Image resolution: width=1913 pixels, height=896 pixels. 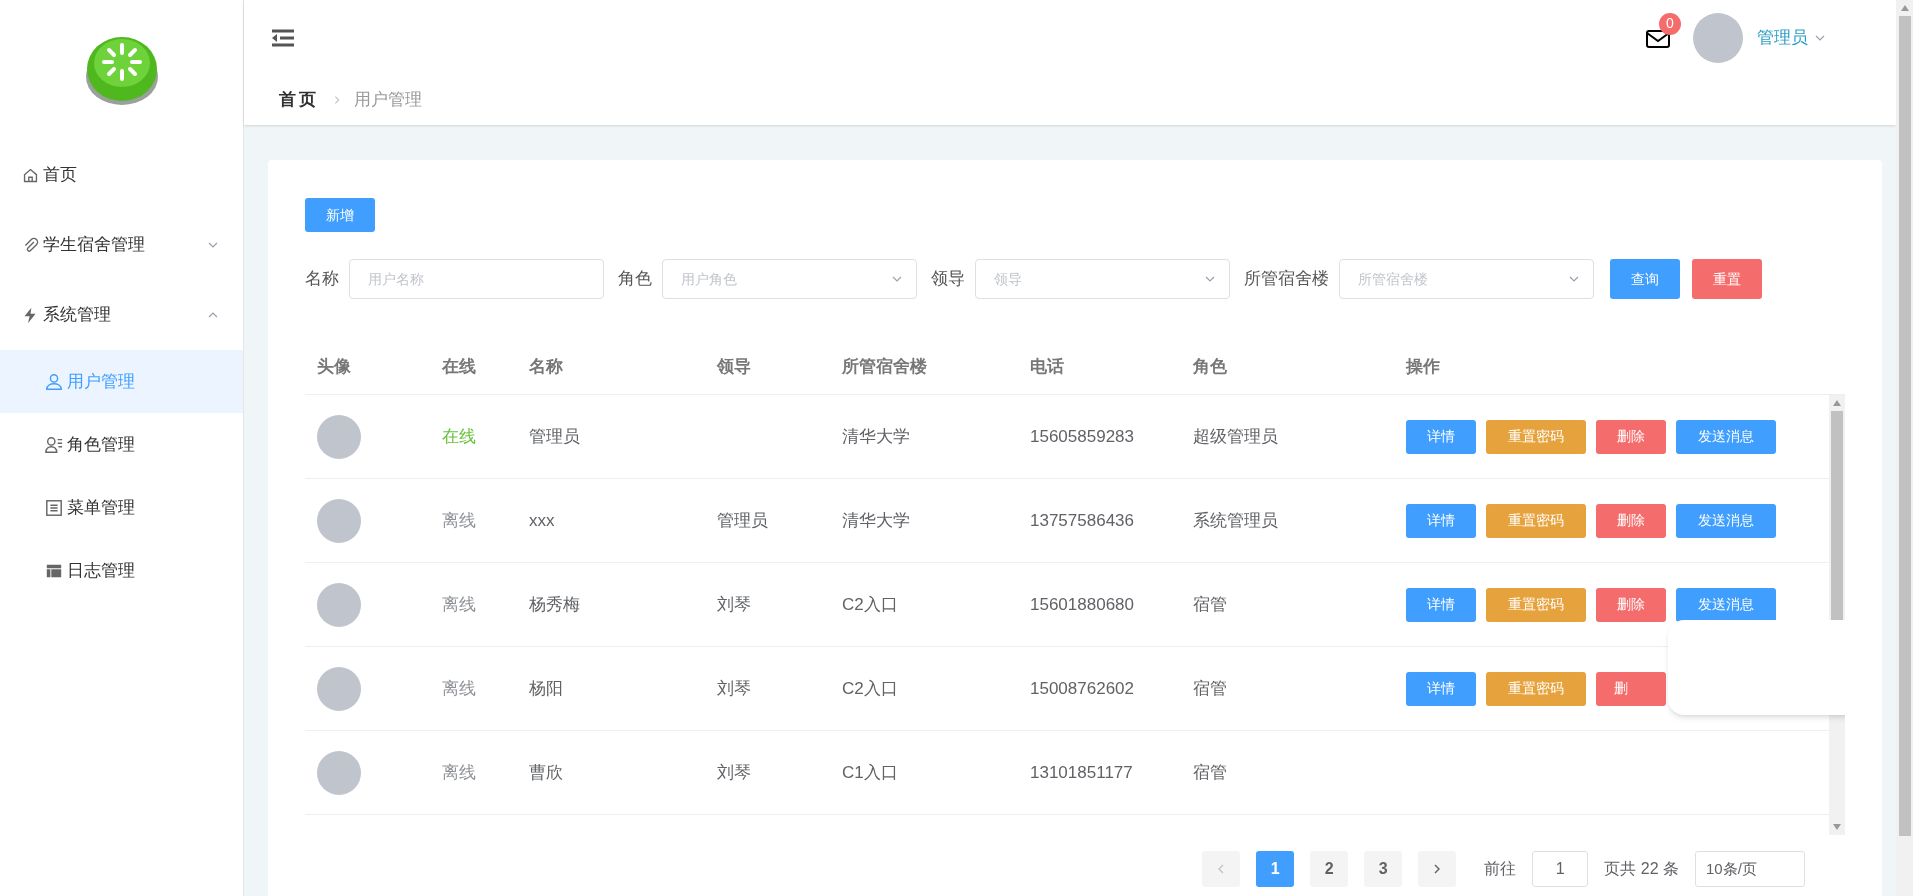 I want to click on sidebar-subitem: 角色管理, so click(x=121, y=444).